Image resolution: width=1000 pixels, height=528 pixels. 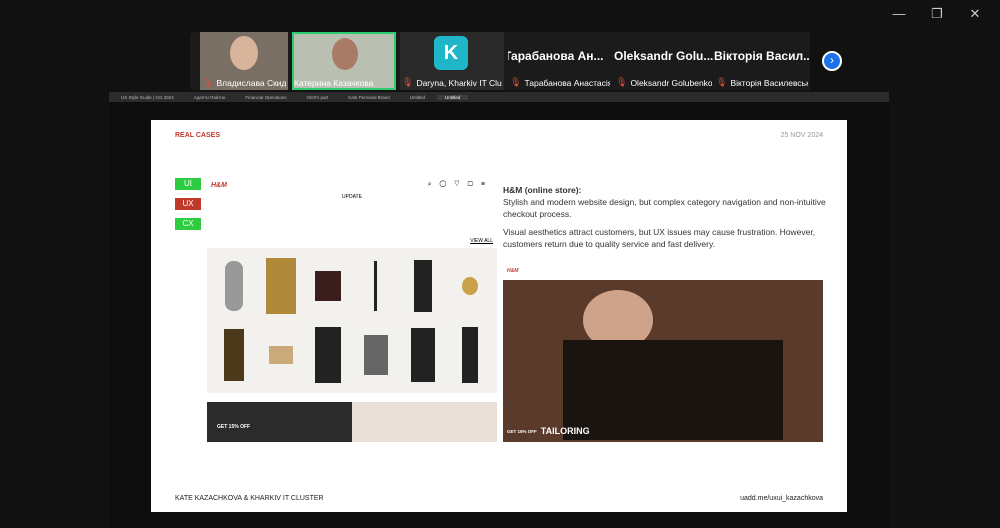 What do you see at coordinates (899, 14) in the screenshot?
I see `minimize-icon: —` at bounding box center [899, 14].